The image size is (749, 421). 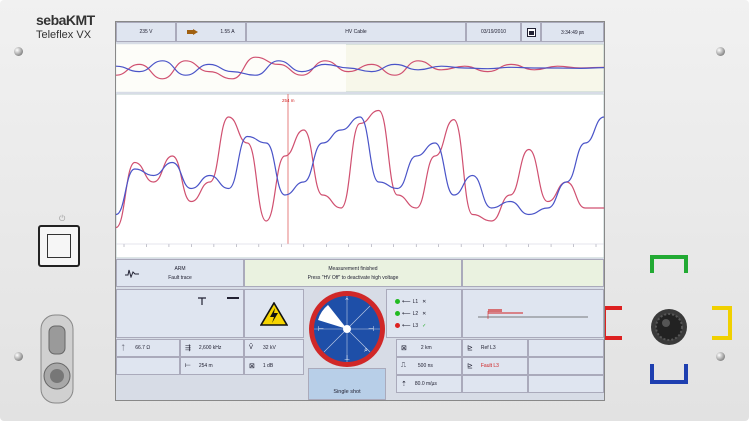 I want to click on ref-icon: ⊵, so click(x=470, y=348).